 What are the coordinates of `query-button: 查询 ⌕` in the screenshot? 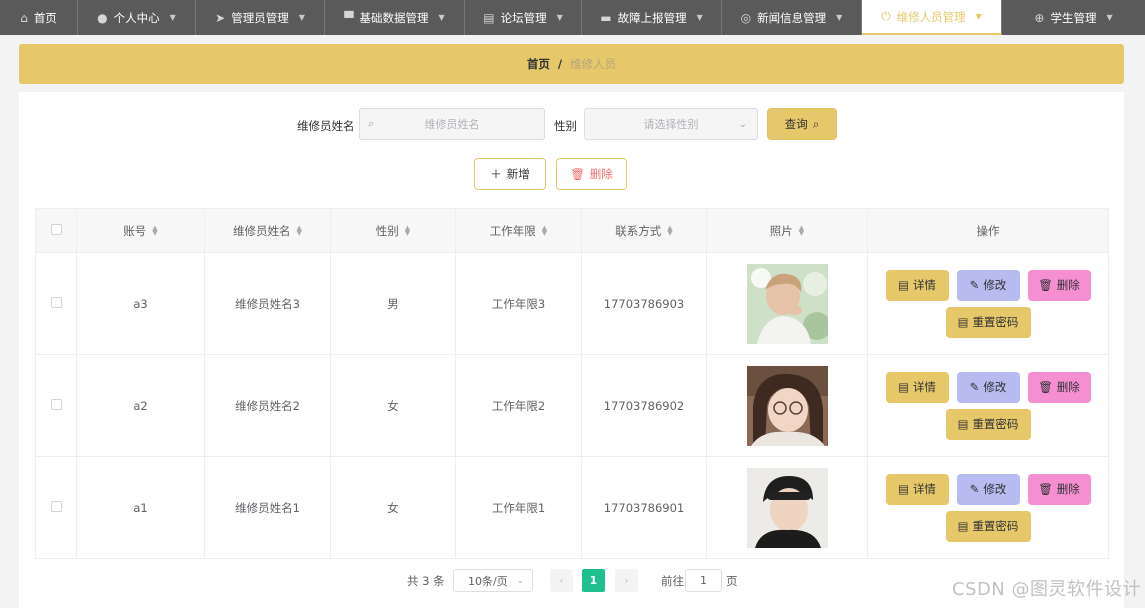 It's located at (802, 124).